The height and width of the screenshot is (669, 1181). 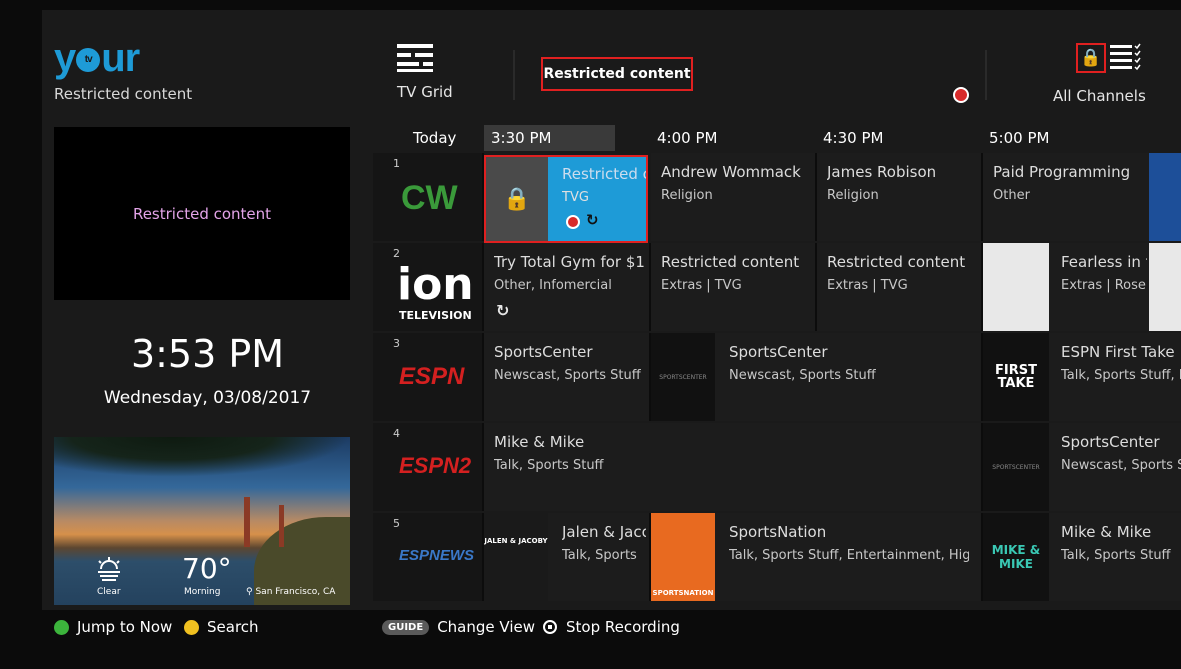 I want to click on channel-cell: 5 ESPNEWS, so click(x=428, y=557).